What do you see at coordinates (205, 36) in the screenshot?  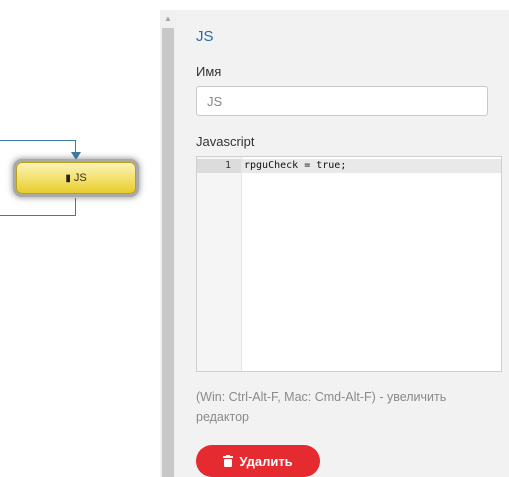 I see `panel-title: JS` at bounding box center [205, 36].